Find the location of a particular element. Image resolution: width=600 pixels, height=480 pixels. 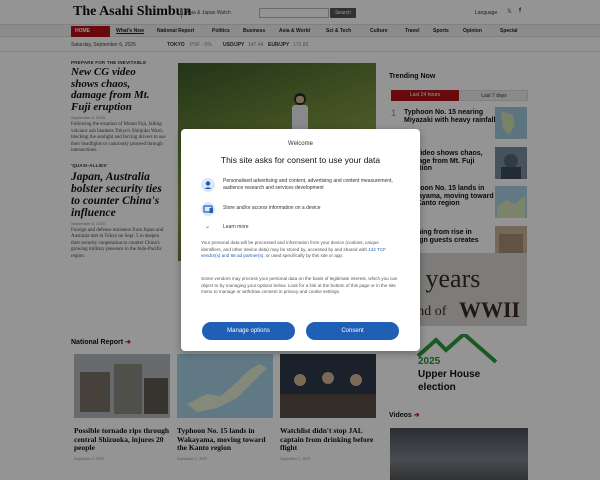

learn-more-link: Learn more is located at coordinates (313, 227).